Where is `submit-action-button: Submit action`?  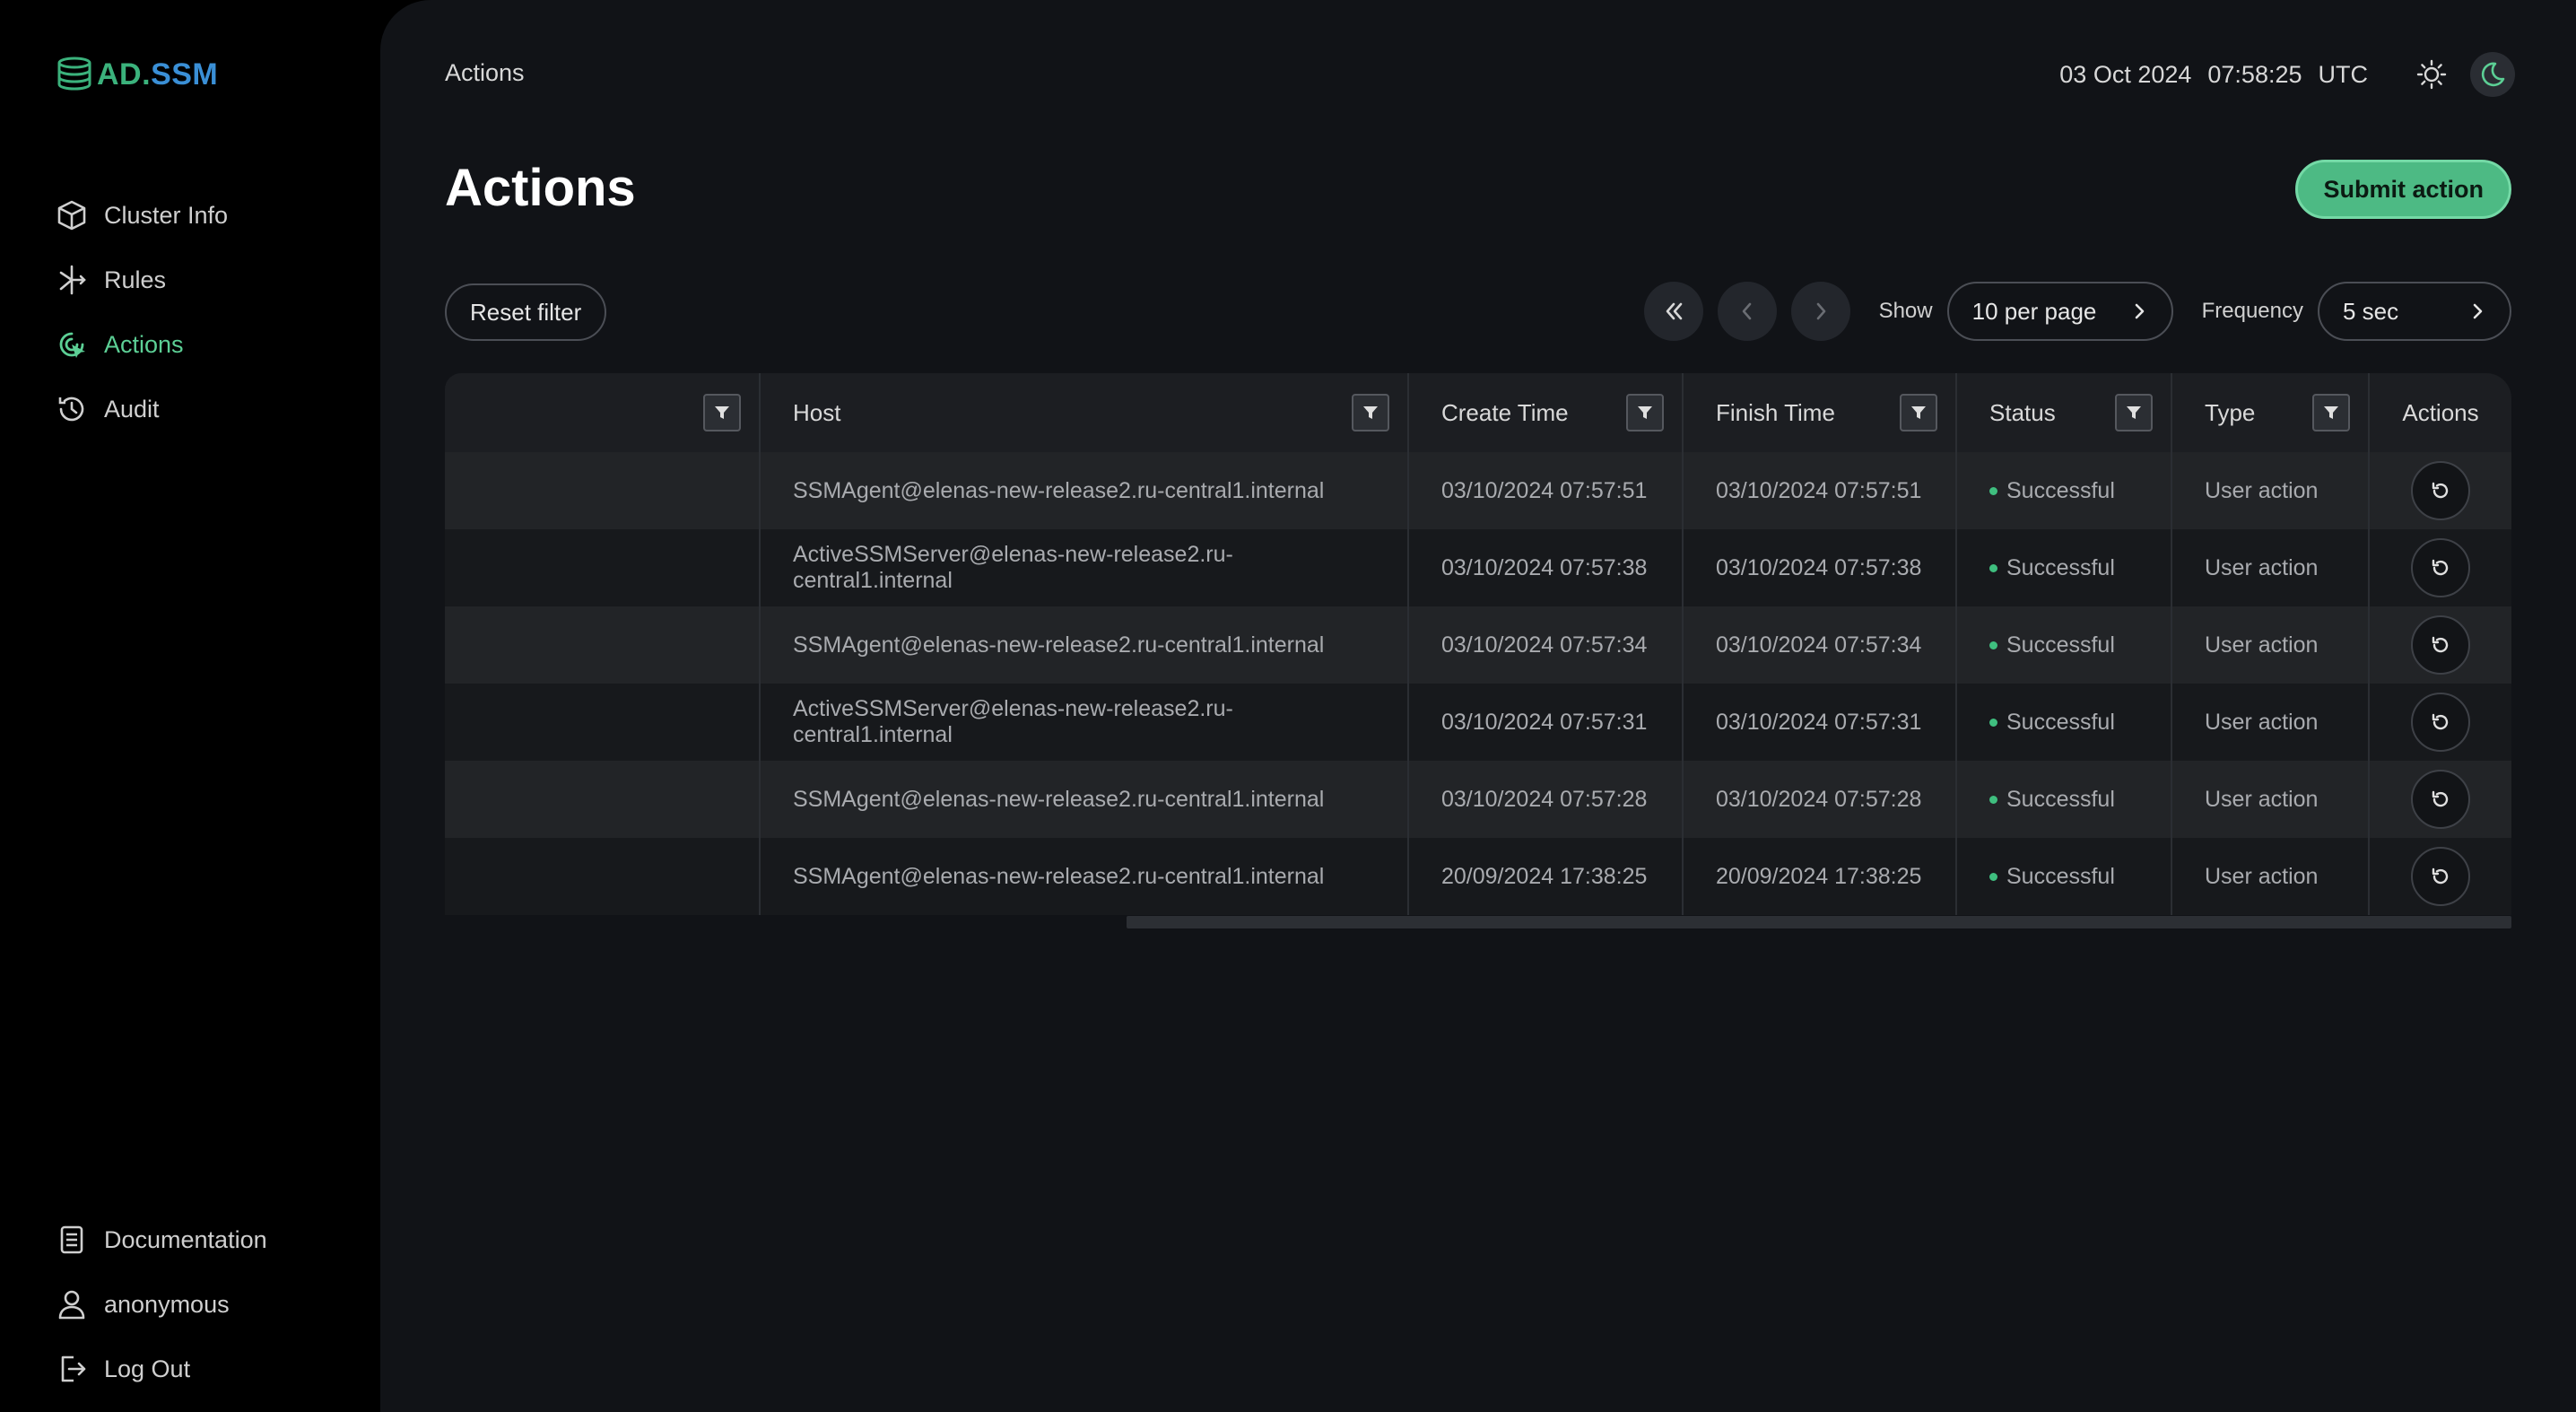 submit-action-button: Submit action is located at coordinates (2403, 190).